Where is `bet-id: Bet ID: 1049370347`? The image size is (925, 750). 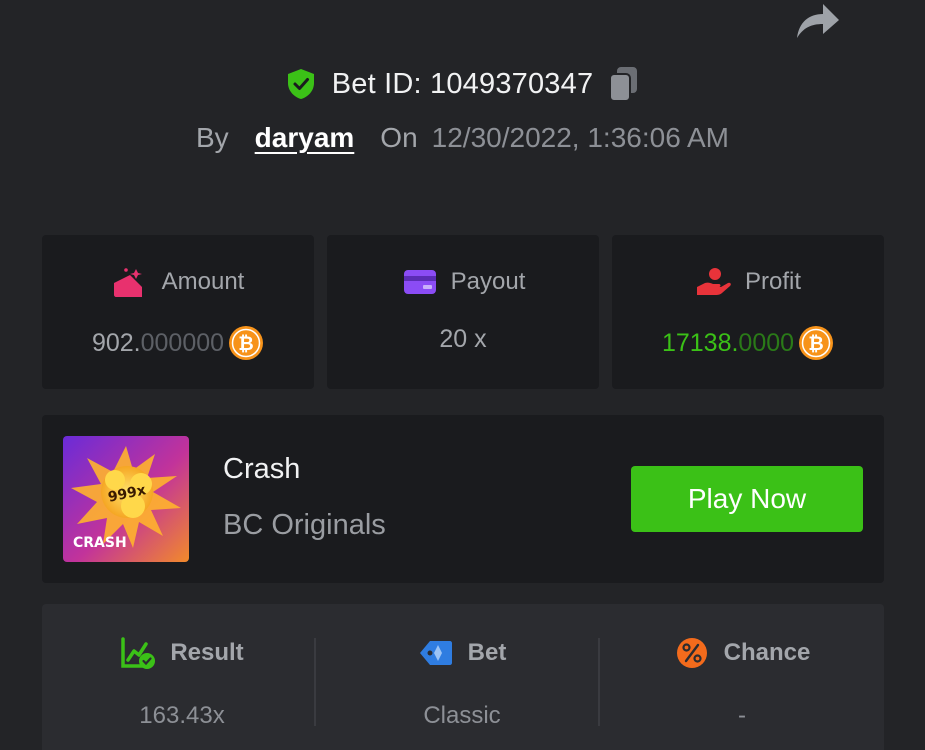
bet-id: Bet ID: 1049370347 is located at coordinates (462, 83).